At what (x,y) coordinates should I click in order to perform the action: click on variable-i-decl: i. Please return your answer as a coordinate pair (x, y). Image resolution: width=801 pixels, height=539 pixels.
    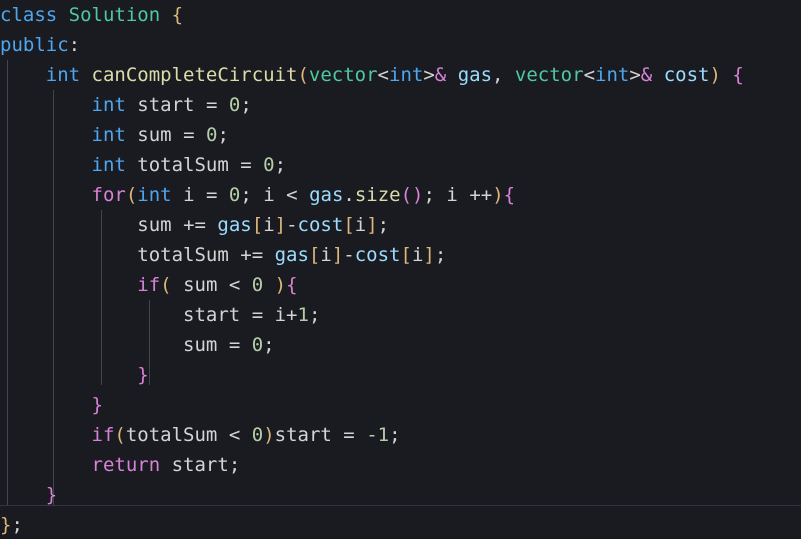
    Looking at the image, I should click on (189, 195).